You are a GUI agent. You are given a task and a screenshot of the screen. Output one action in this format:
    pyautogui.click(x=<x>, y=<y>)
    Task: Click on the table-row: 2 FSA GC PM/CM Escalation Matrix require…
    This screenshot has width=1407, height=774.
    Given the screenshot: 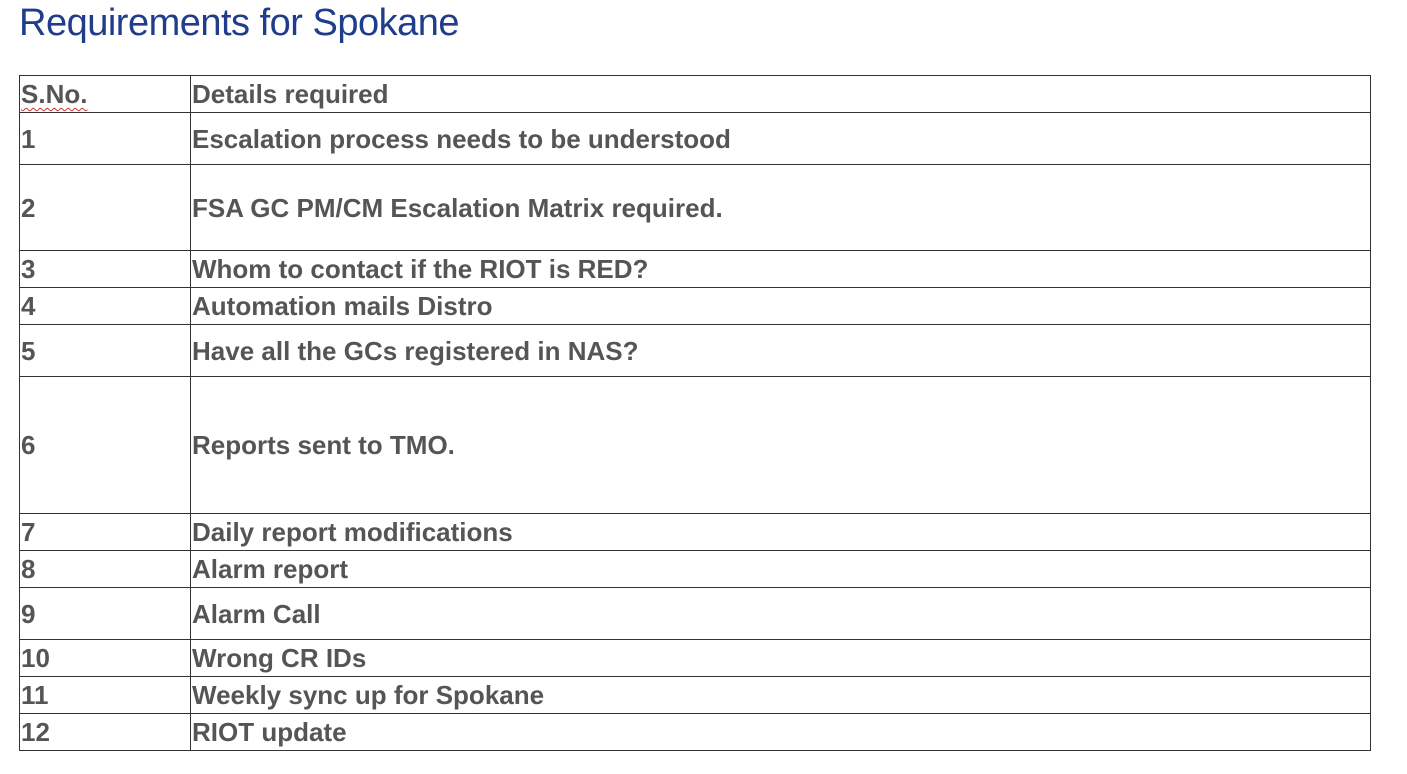 What is the action you would take?
    pyautogui.click(x=695, y=207)
    